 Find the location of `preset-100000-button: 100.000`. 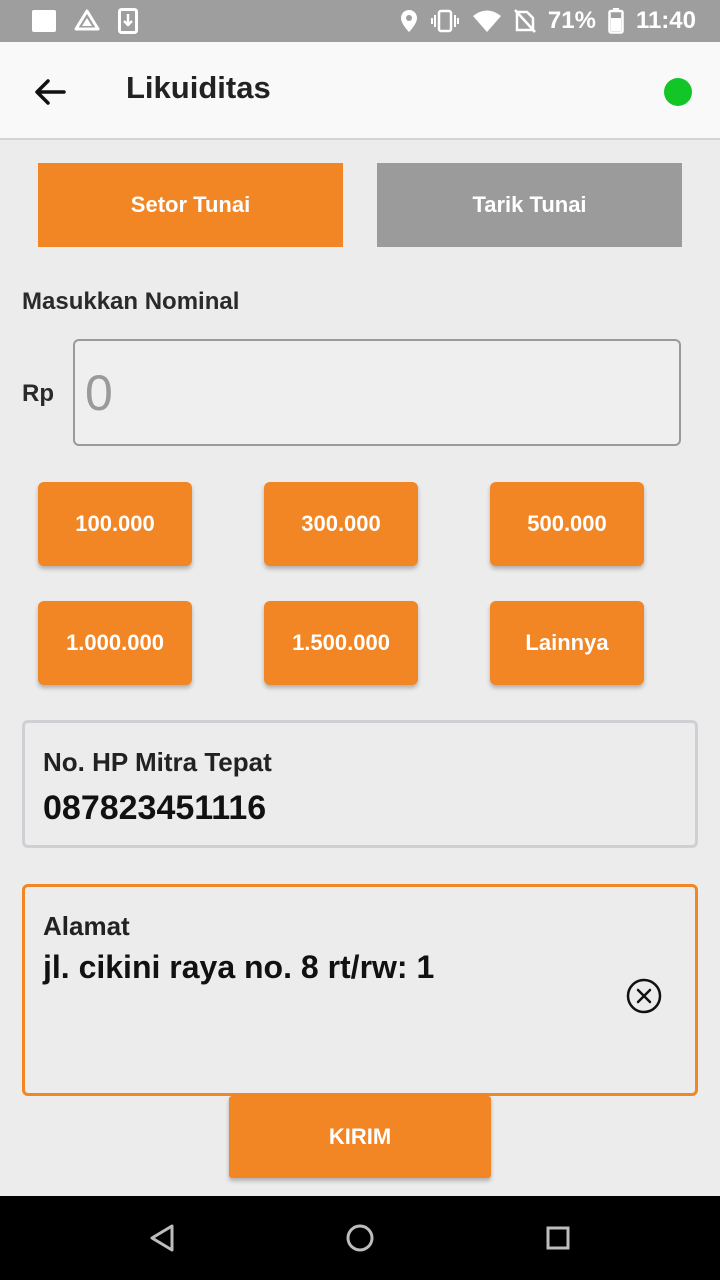

preset-100000-button: 100.000 is located at coordinates (115, 524).